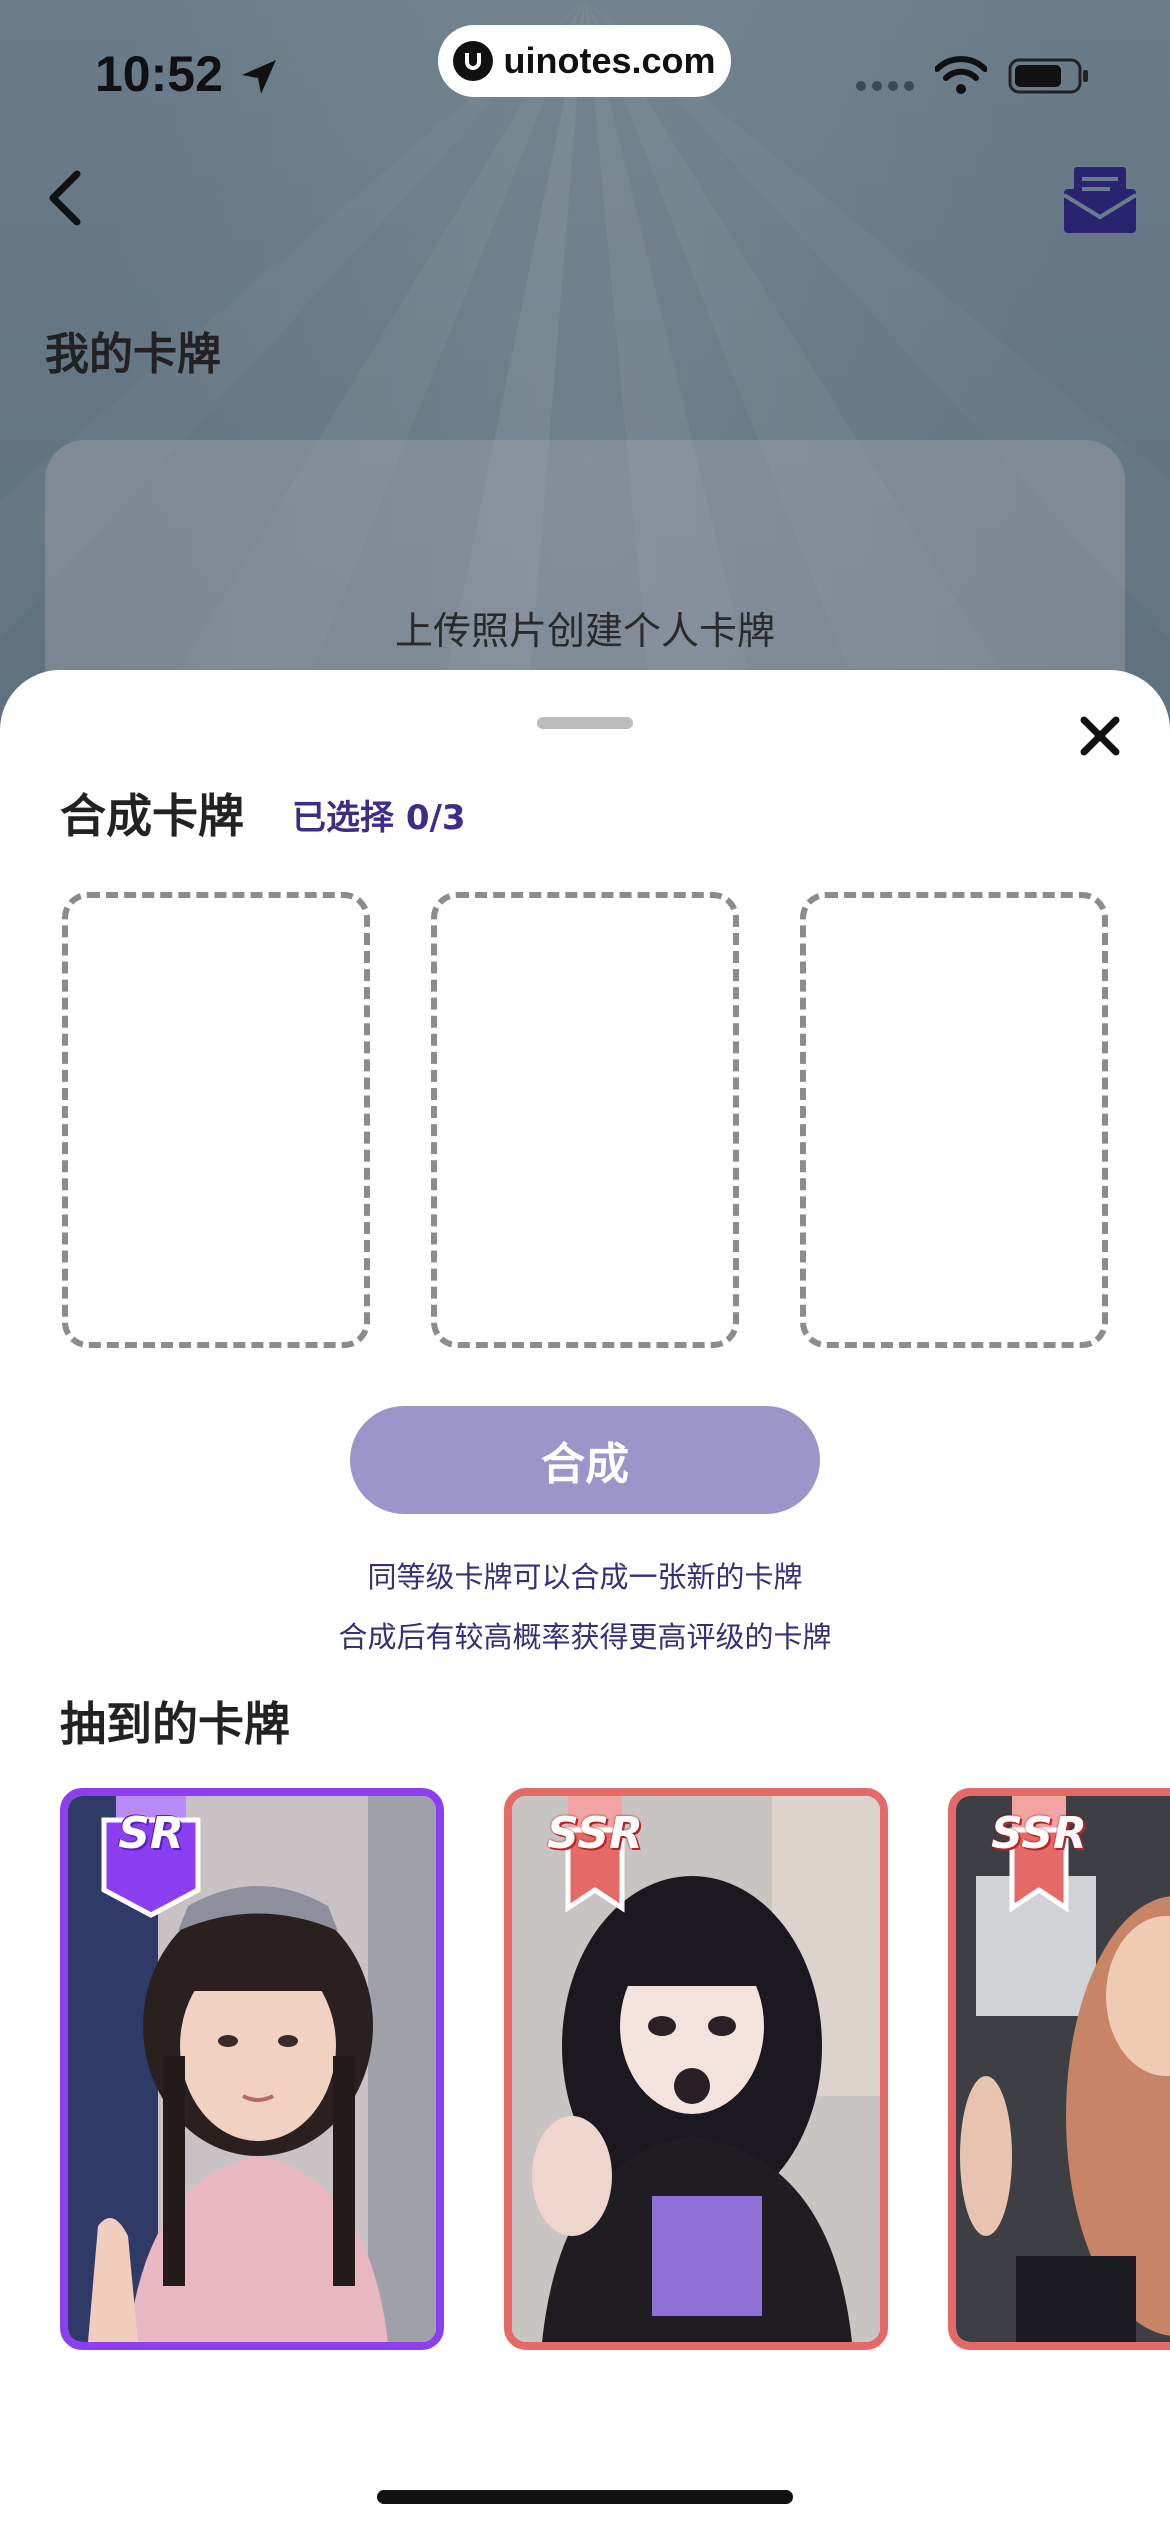 This screenshot has height=2532, width=1170. I want to click on rarity-badge-3: SSR, so click(1039, 1863).